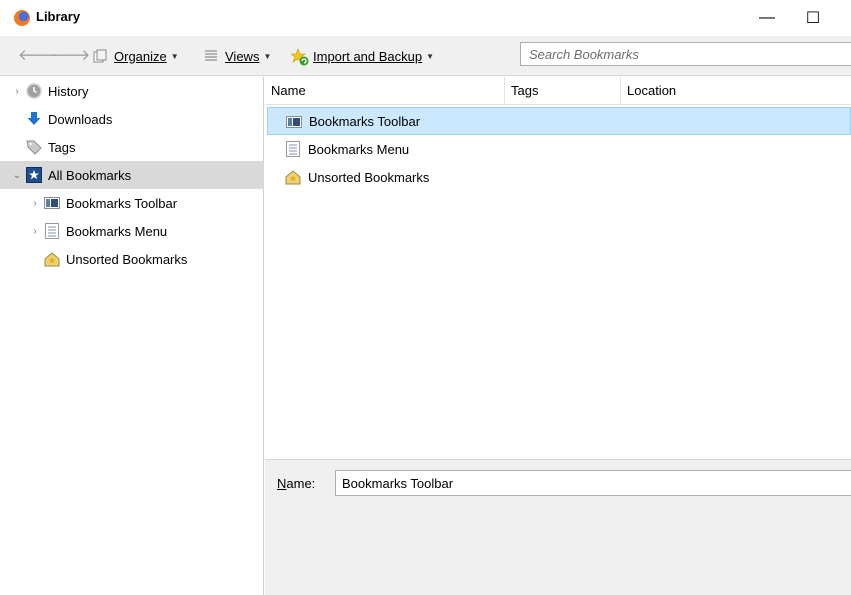 The height and width of the screenshot is (595, 851). Describe the element at coordinates (369, 177) in the screenshot. I see `list-row-name: Unsorted Bookmarks` at that location.